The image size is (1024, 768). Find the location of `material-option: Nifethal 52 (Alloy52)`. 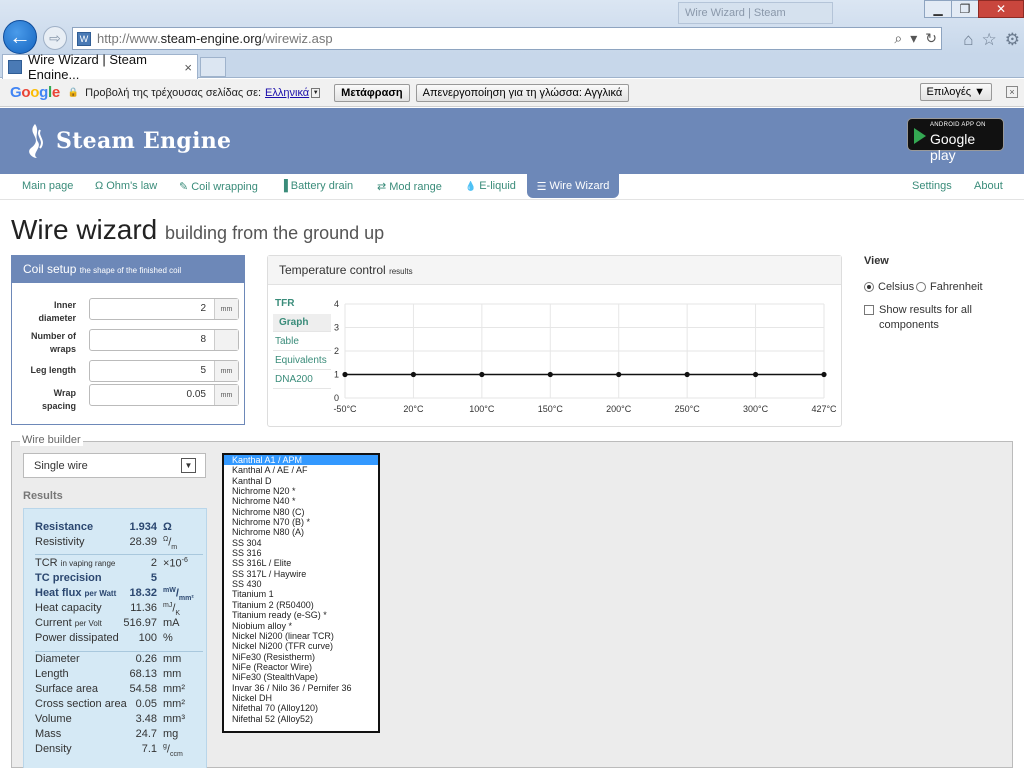

material-option: Nifethal 52 (Alloy52) is located at coordinates (301, 719).